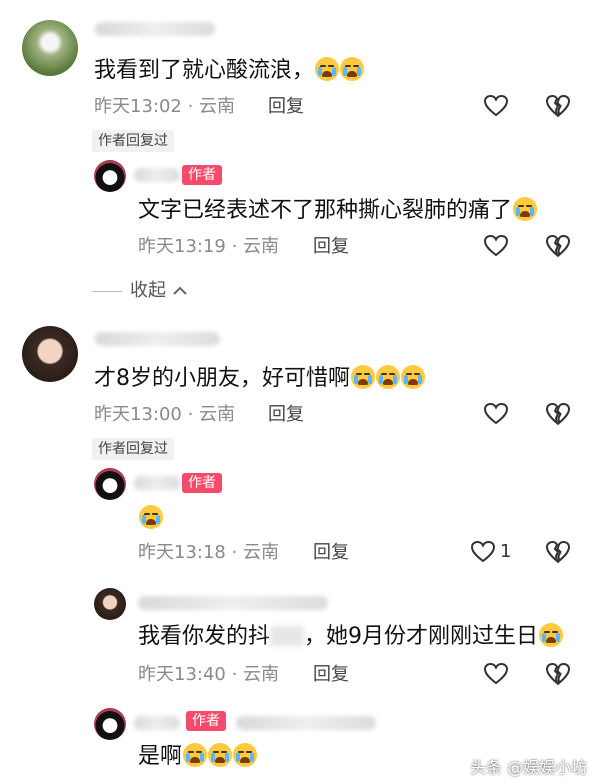 The width and height of the screenshot is (600, 784). Describe the element at coordinates (306, 723) in the screenshot. I see `reply-target-blurred` at that location.